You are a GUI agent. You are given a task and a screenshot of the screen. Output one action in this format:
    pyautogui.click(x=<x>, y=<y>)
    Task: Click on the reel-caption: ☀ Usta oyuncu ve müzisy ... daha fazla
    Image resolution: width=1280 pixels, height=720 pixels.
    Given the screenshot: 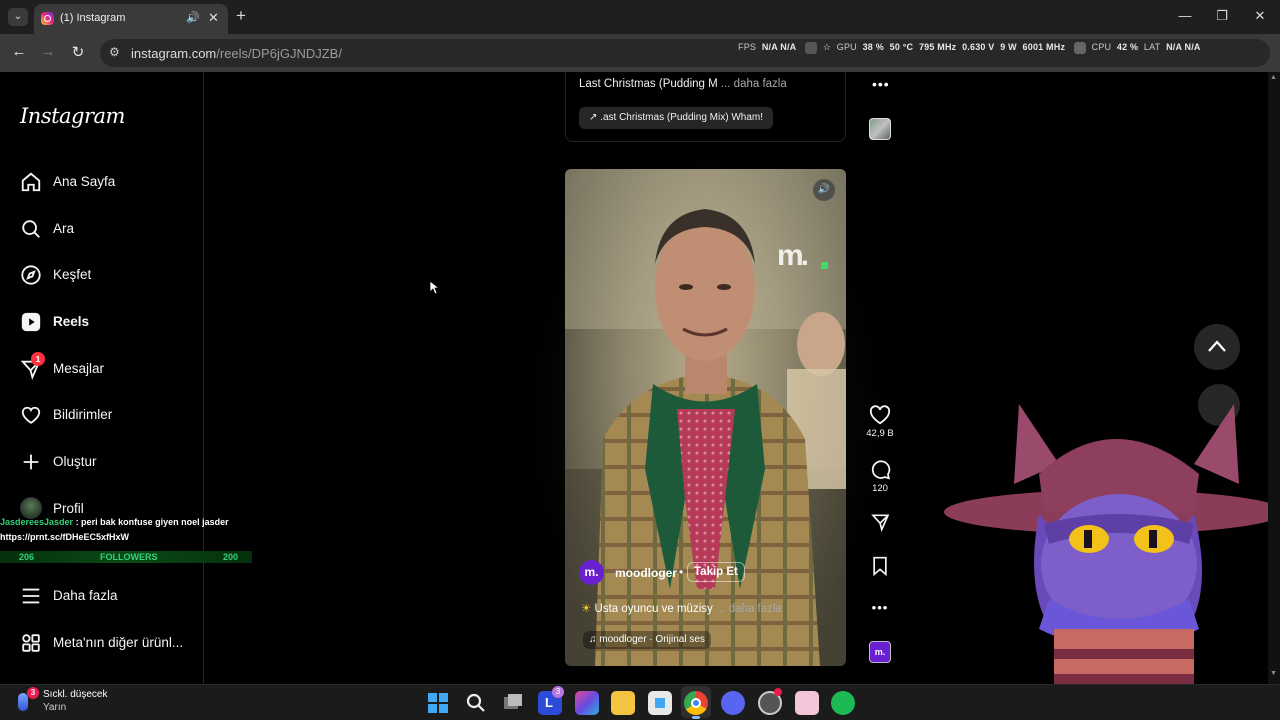 What is the action you would take?
    pyautogui.click(x=681, y=608)
    